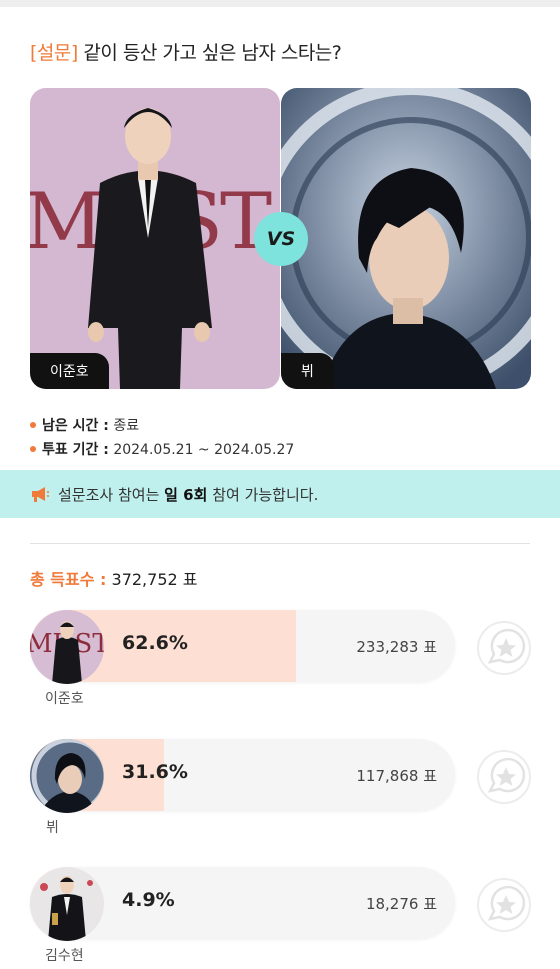  What do you see at coordinates (265, 494) in the screenshot?
I see `notice-suffix: 참여 가능합니다.` at bounding box center [265, 494].